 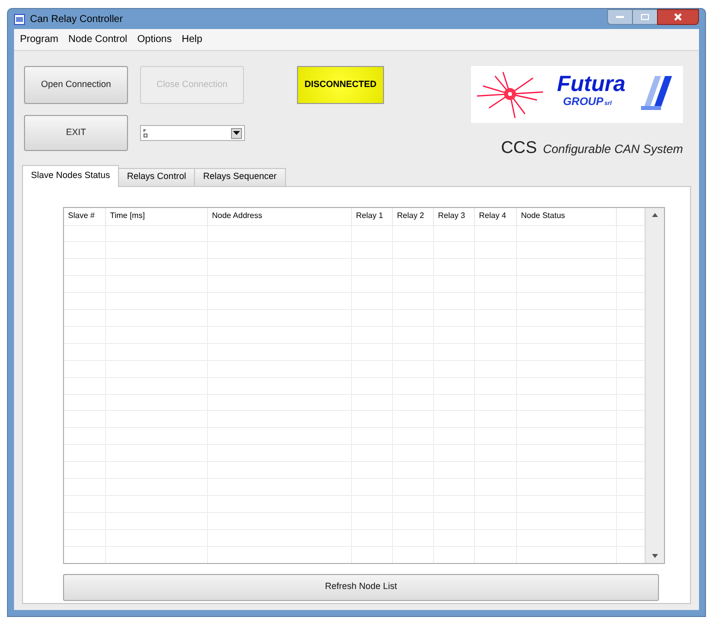 I want to click on menu-item: Options, so click(x=154, y=39).